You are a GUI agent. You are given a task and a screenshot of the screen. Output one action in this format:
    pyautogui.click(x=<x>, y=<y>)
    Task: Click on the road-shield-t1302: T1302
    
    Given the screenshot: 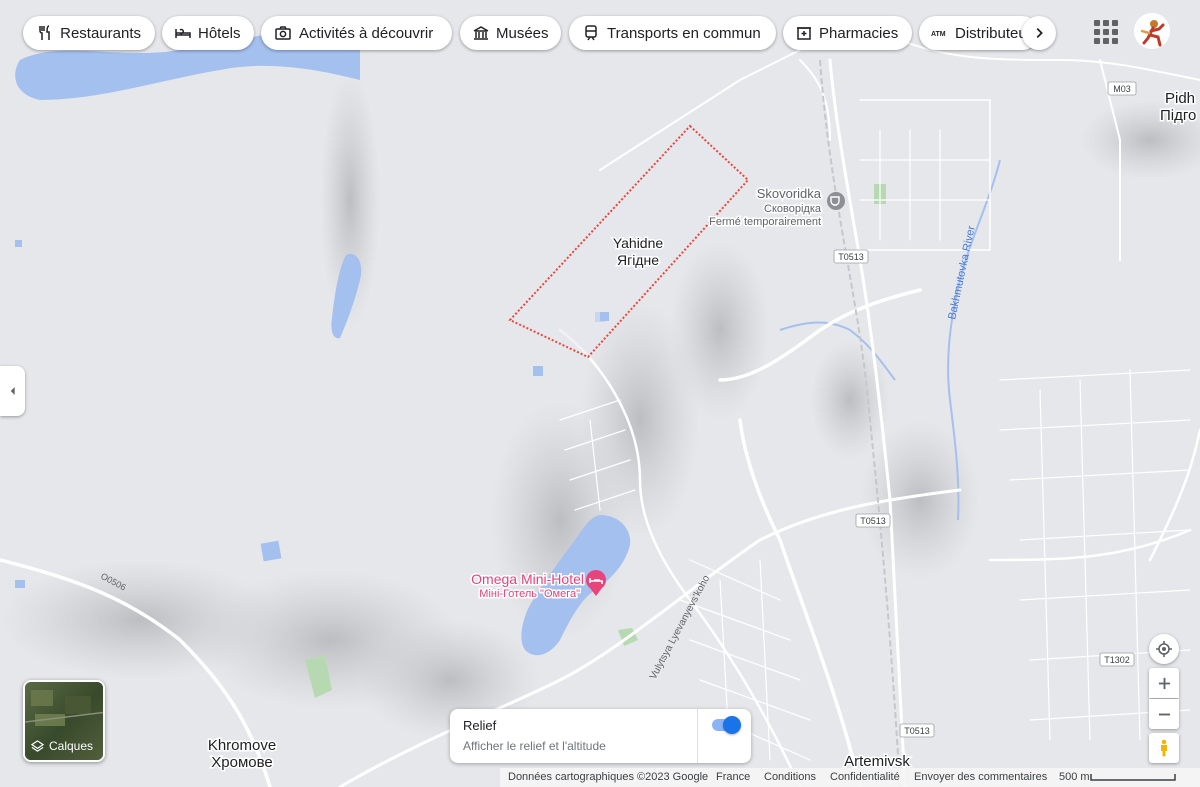 What is the action you would take?
    pyautogui.click(x=1117, y=659)
    